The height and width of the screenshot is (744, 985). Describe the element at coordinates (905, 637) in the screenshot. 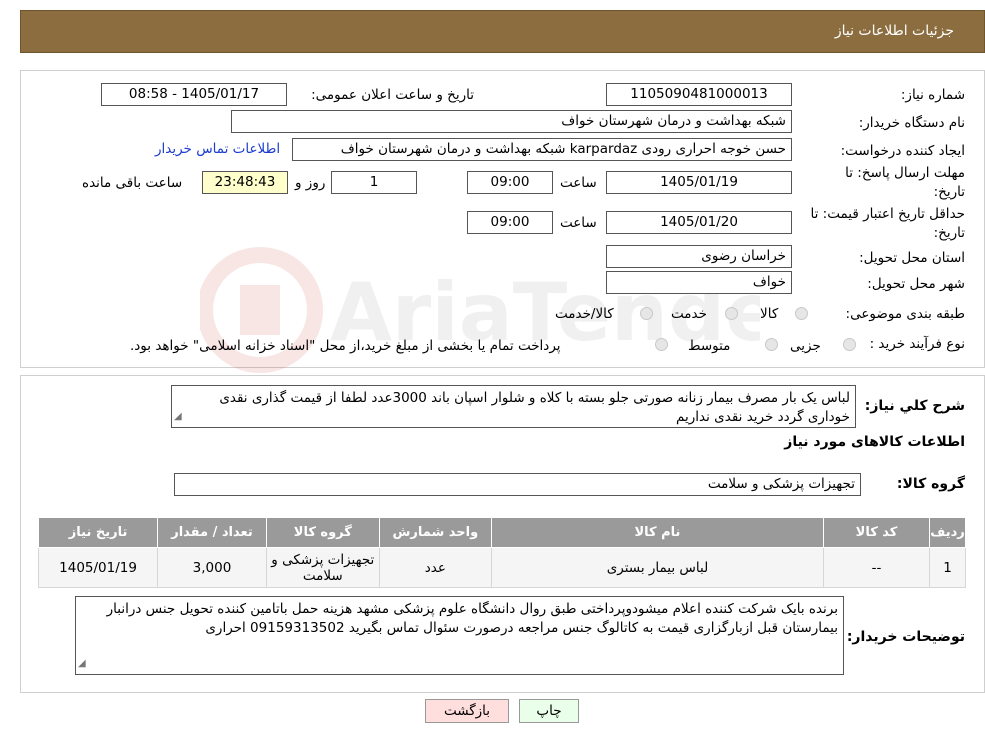

I see `notes-label: توضیحات خریدار:` at that location.